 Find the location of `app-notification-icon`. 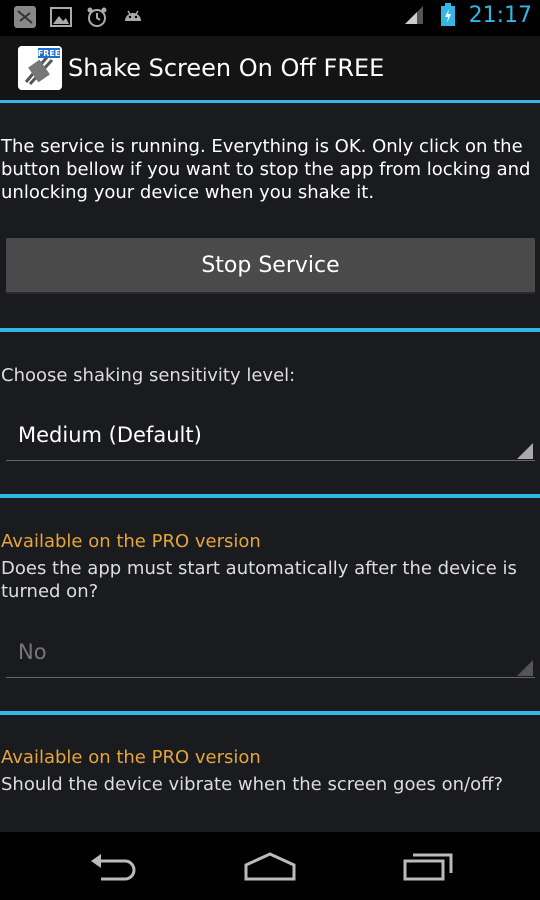

app-notification-icon is located at coordinates (25, 17).